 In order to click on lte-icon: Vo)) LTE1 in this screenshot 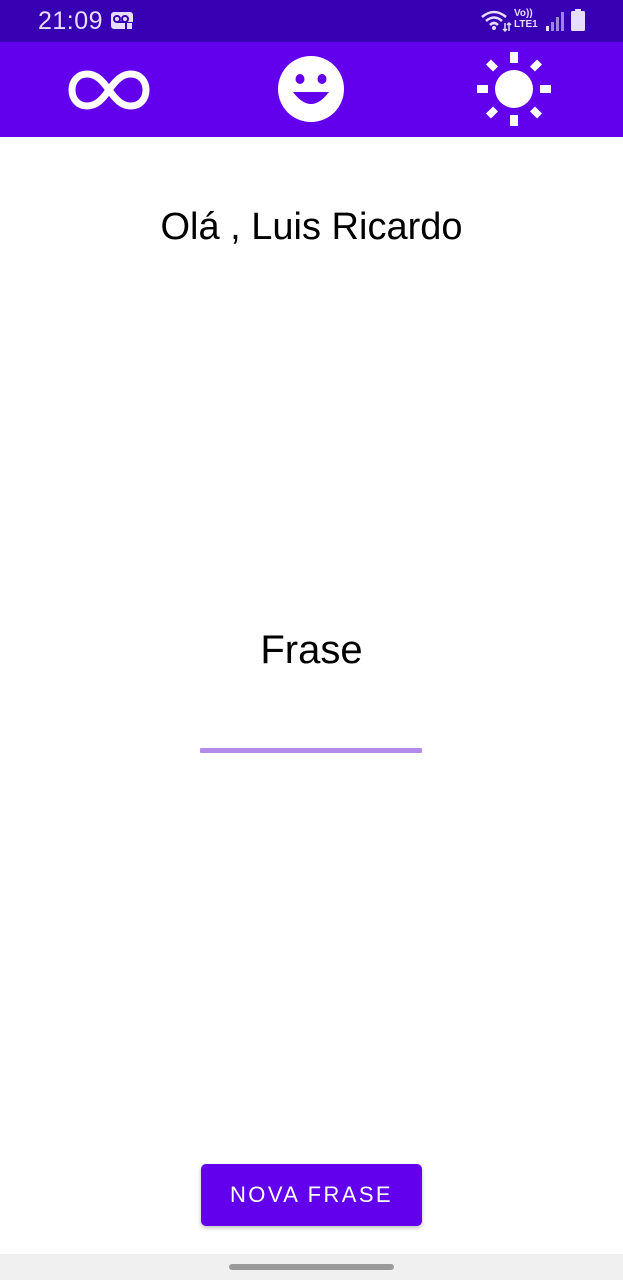, I will do `click(529, 19)`.